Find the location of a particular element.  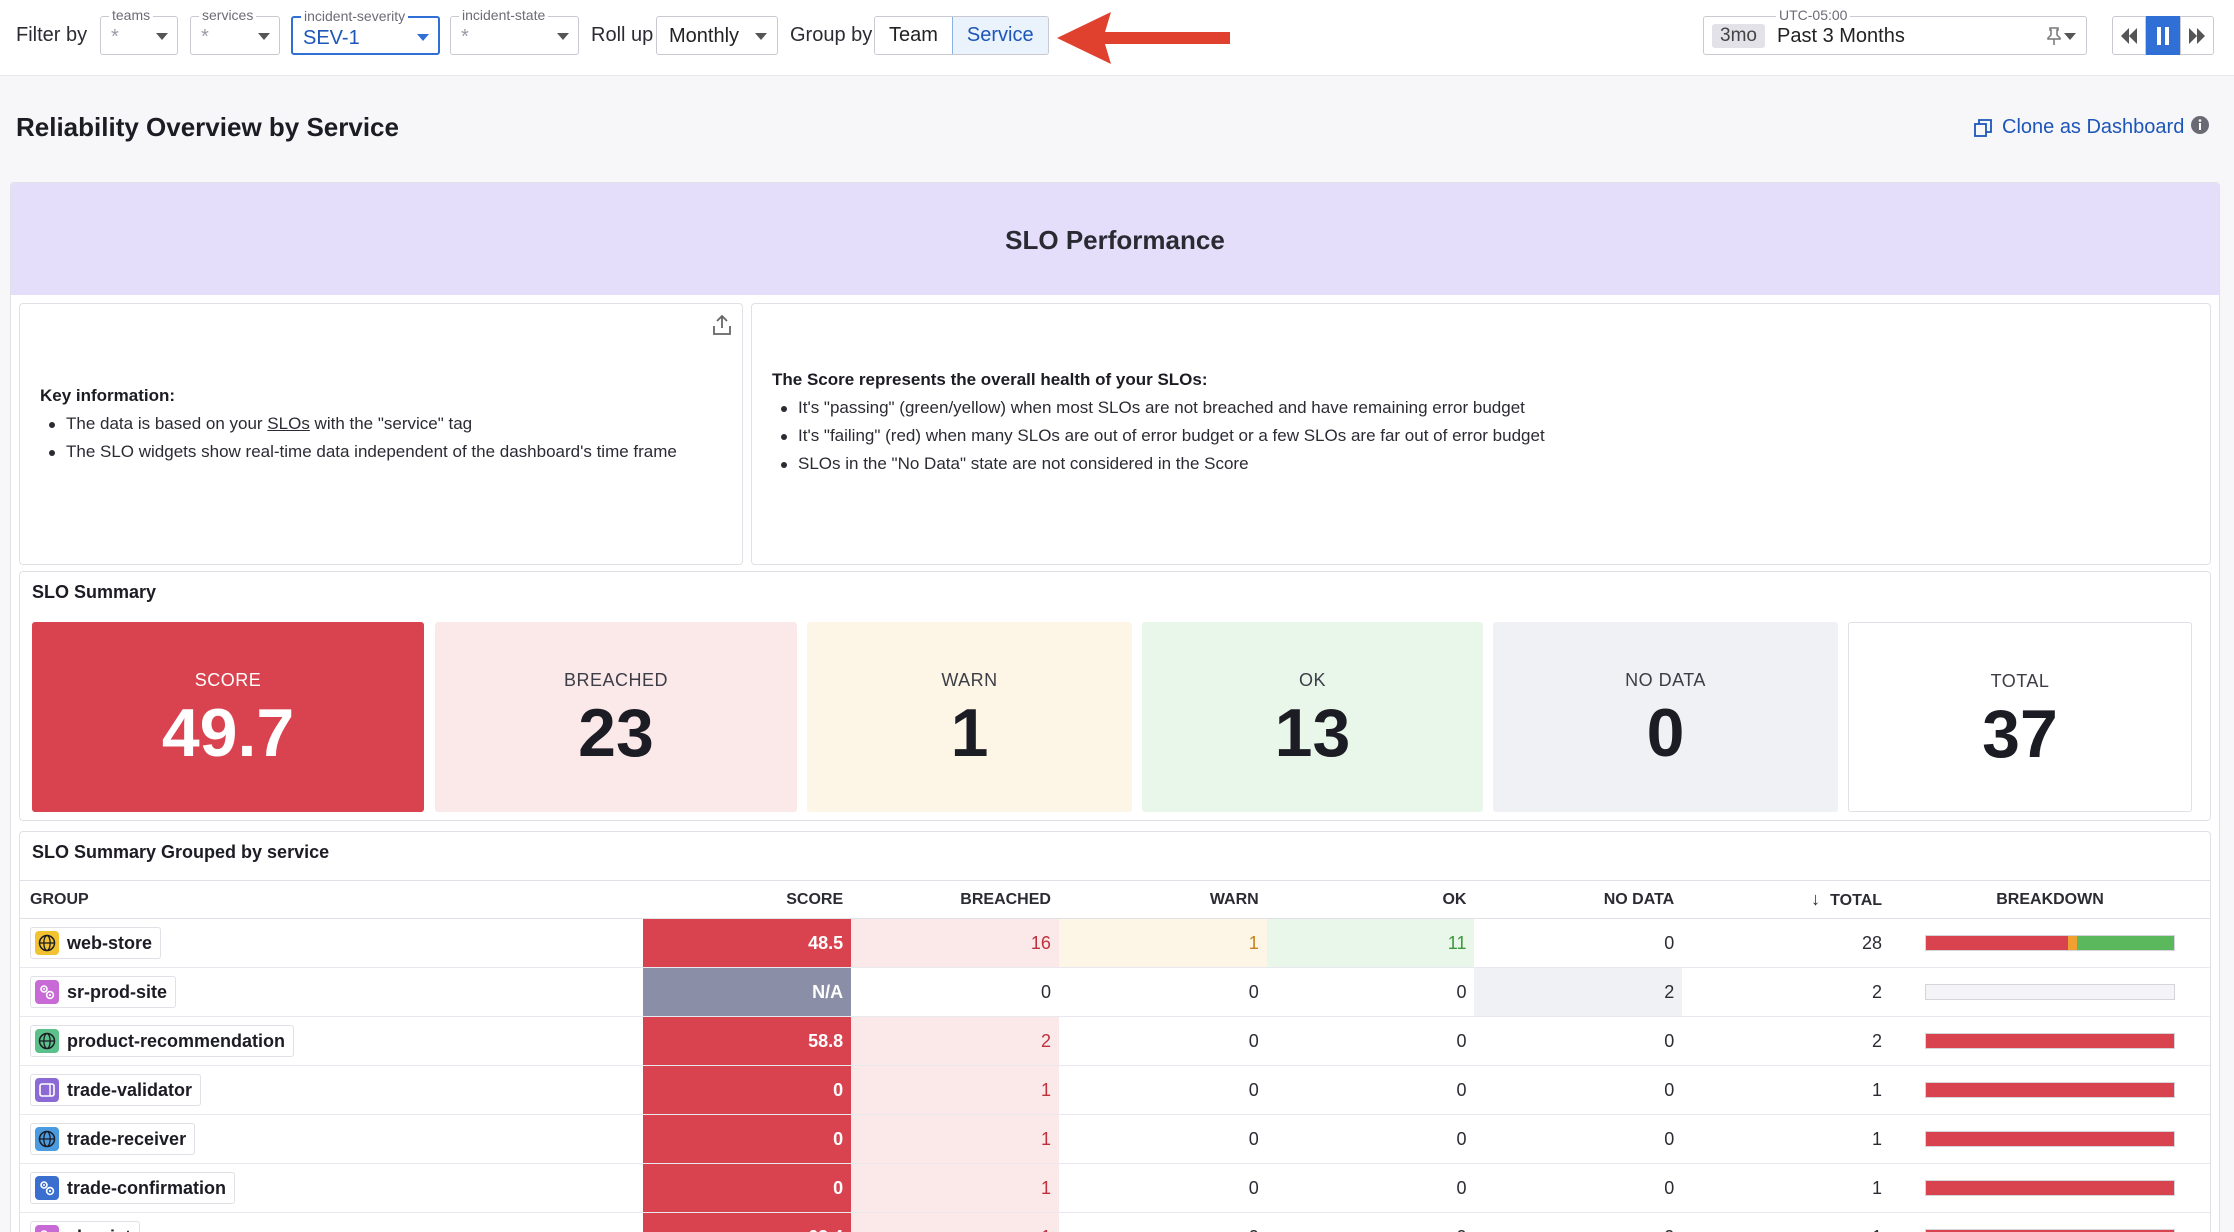

service-pill: trade-receiver is located at coordinates (113, 1139).